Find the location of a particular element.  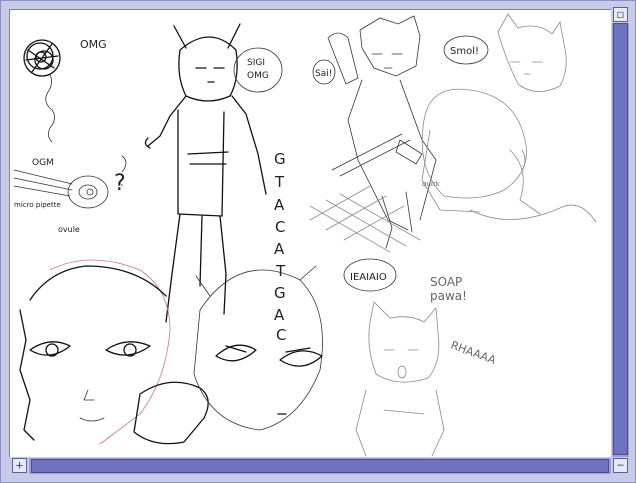

horizontal-scrollbar is located at coordinates (320, 466).